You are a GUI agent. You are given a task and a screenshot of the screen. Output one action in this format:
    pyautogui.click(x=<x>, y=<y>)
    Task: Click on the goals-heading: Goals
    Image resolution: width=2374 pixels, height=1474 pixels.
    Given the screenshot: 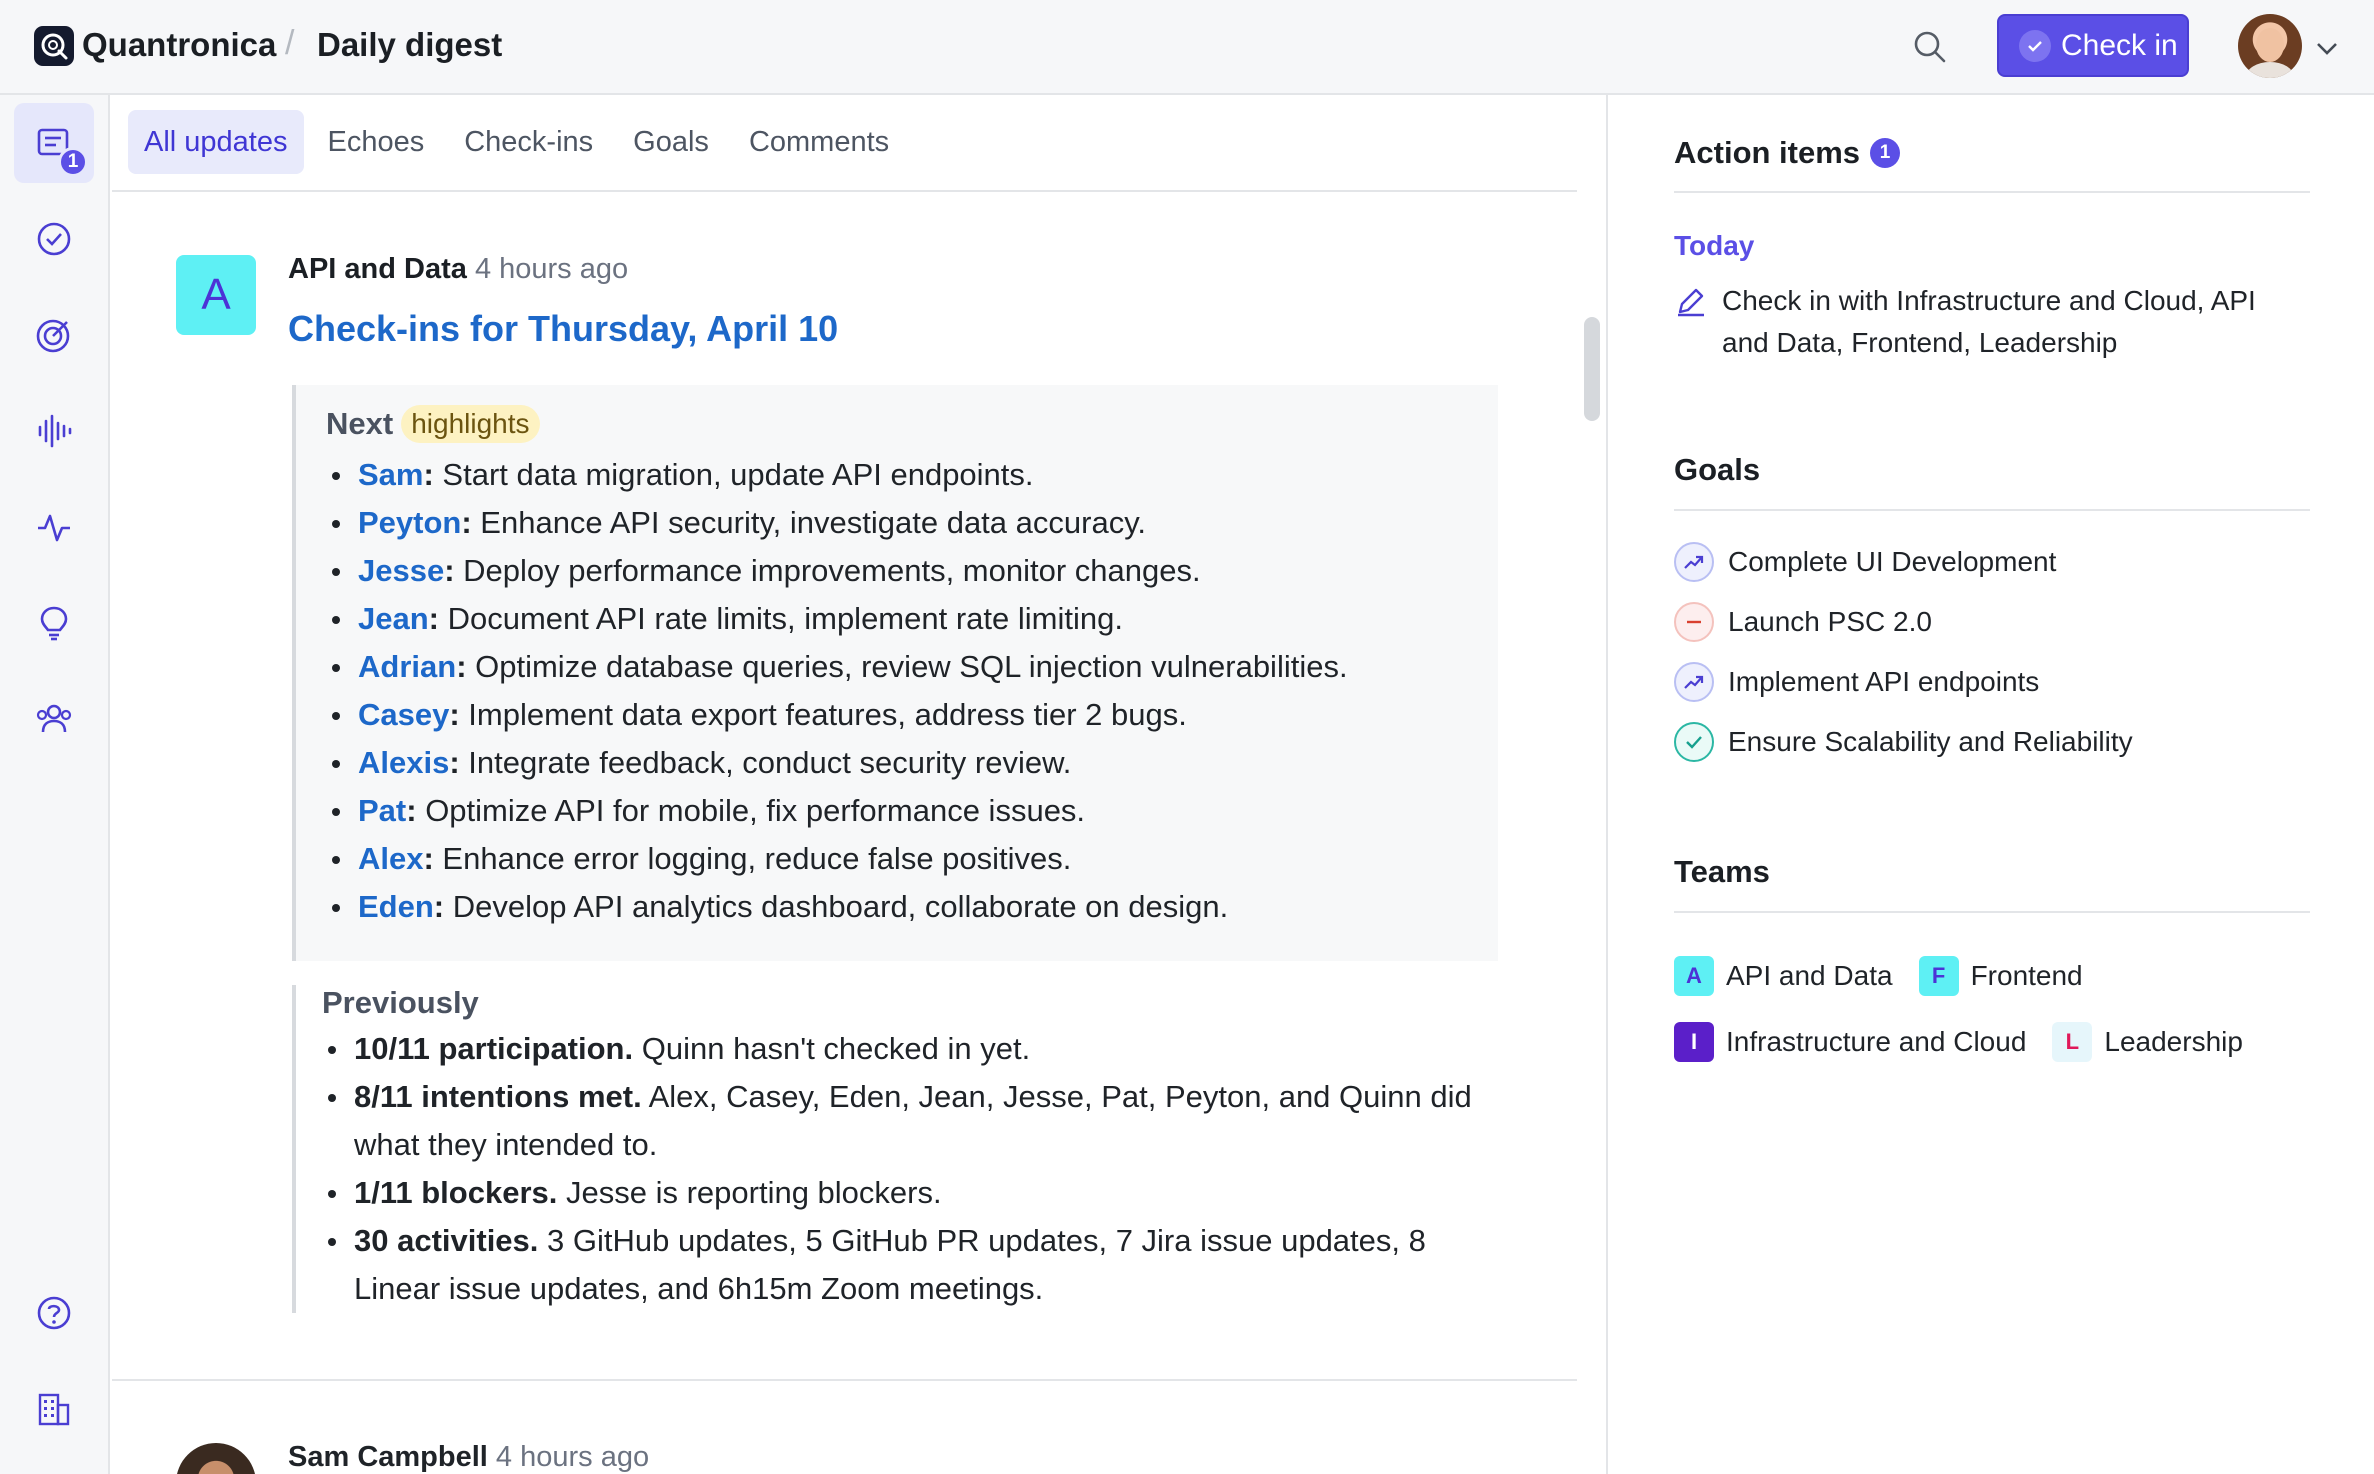 What is the action you would take?
    pyautogui.click(x=1717, y=469)
    